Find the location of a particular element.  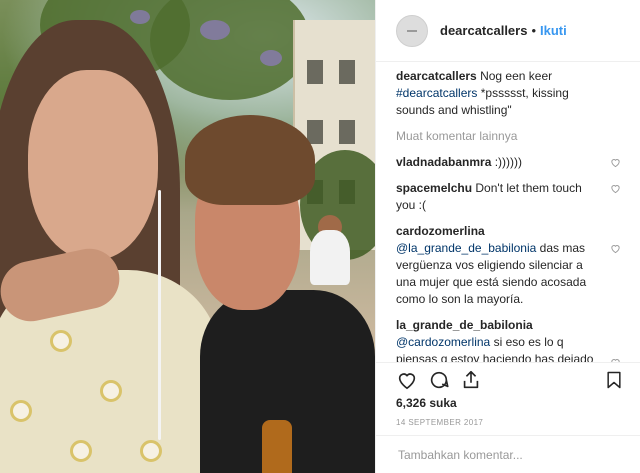

comment-input is located at coordinates (488, 454).